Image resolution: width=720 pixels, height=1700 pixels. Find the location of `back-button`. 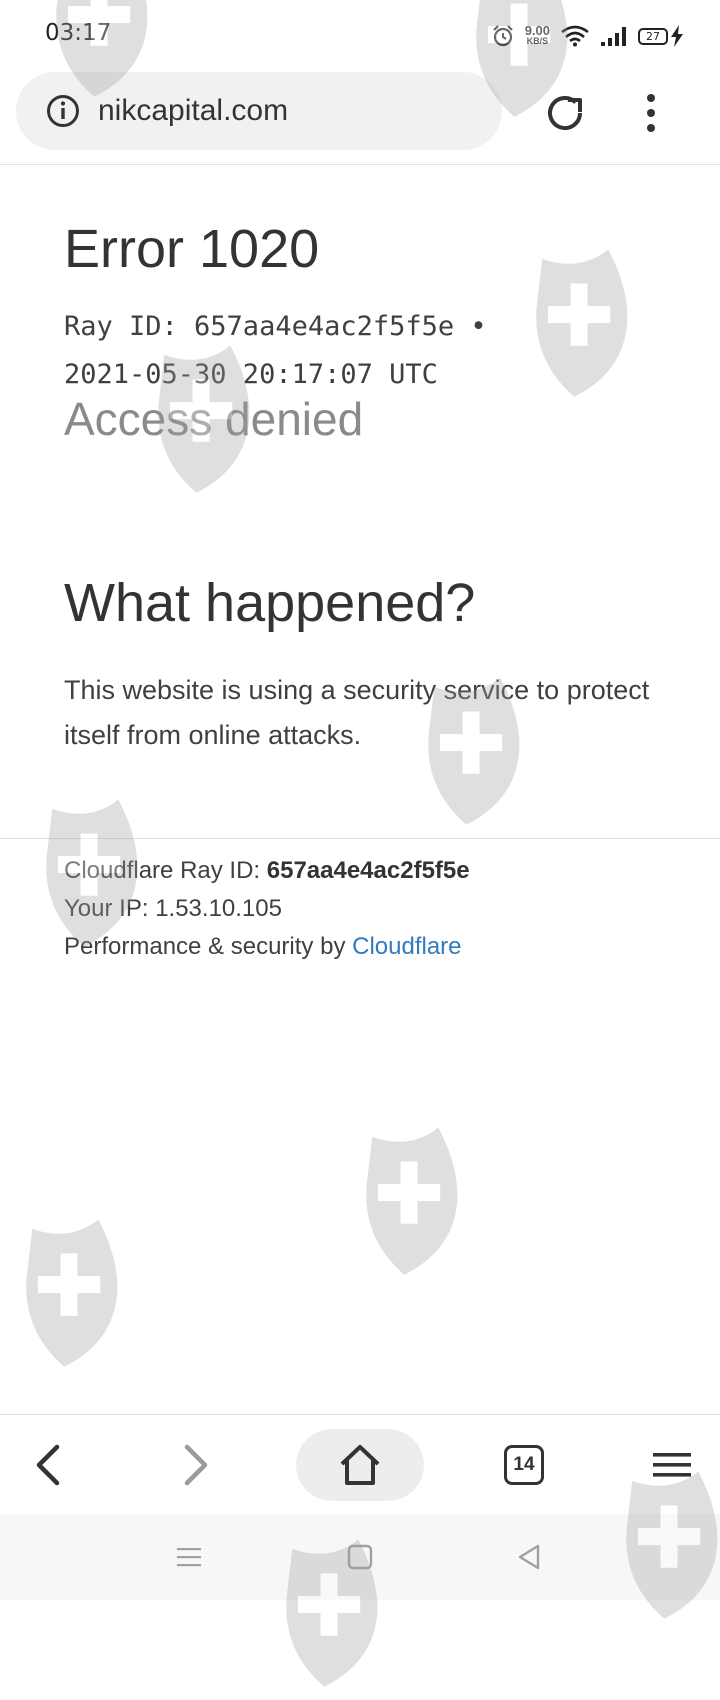

back-button is located at coordinates (48, 1465).